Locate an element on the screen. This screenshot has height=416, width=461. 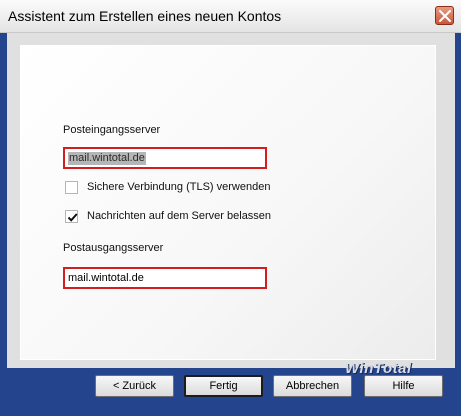
checkmark-icon is located at coordinates (72, 217).